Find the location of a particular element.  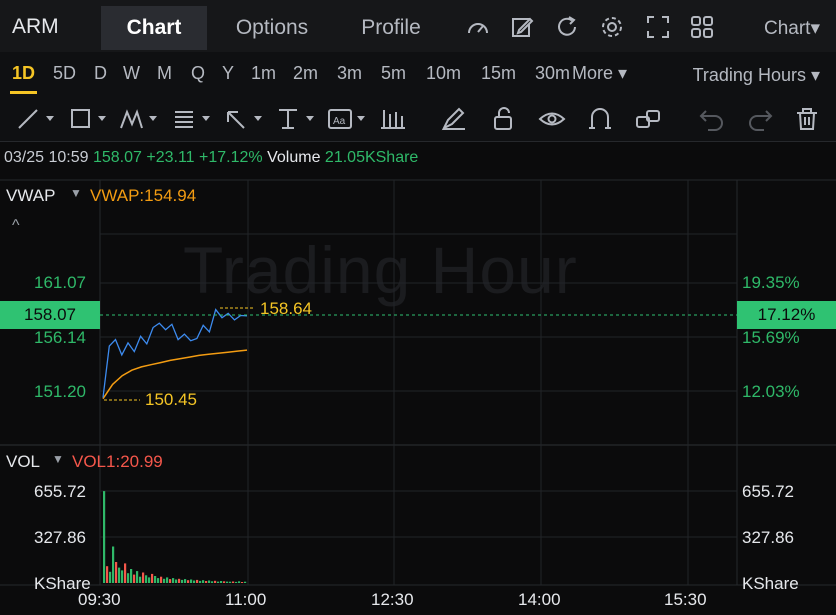

time-tick: 11:00 is located at coordinates (246, 599).